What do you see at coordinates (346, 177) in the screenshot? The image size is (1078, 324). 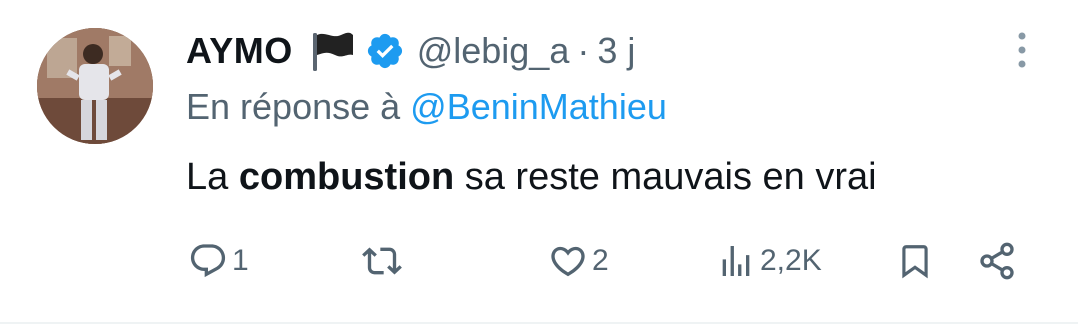 I see `tweet-text-bold: combustion` at bounding box center [346, 177].